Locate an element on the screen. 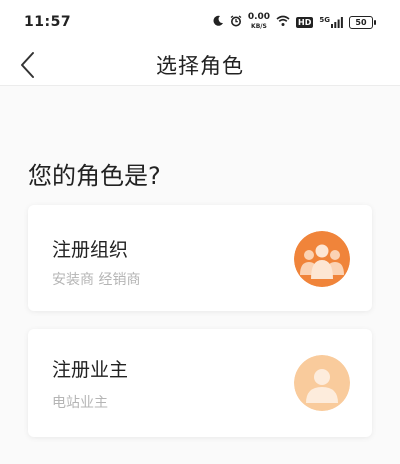 The height and width of the screenshot is (464, 400). role-subtitle: 安装商 经销商 is located at coordinates (96, 280).